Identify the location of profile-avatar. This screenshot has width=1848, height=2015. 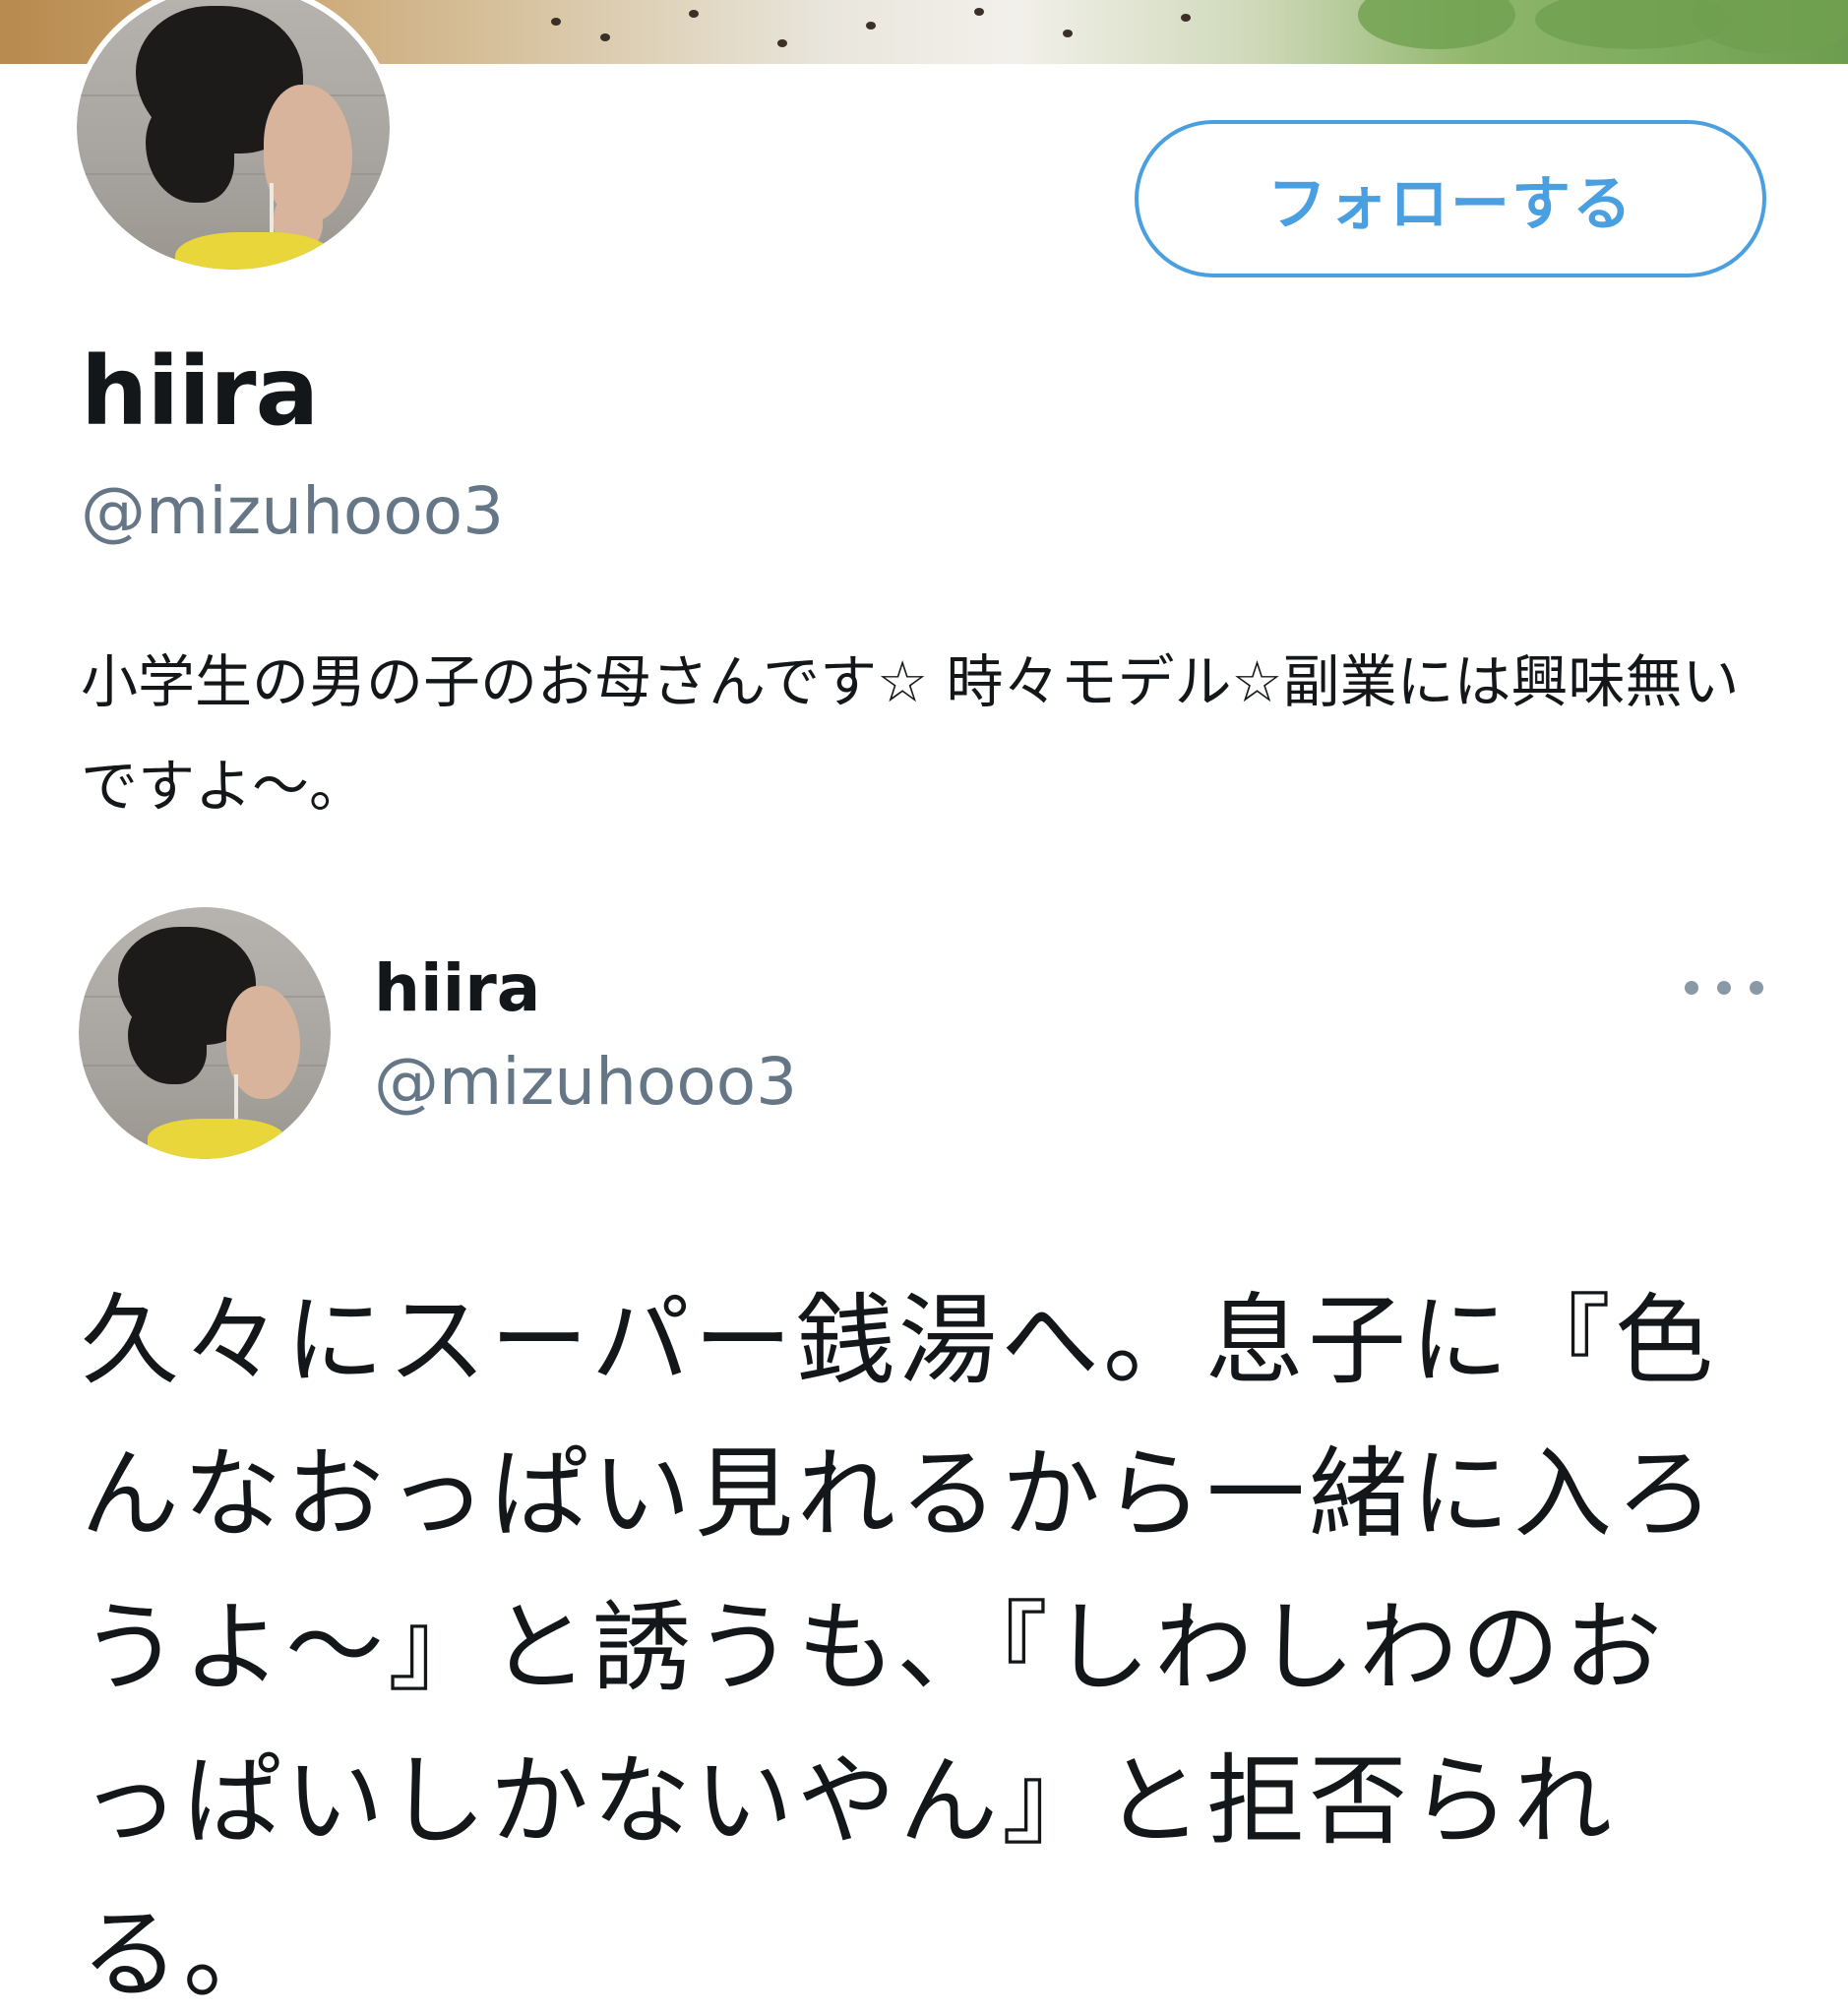
(233, 137).